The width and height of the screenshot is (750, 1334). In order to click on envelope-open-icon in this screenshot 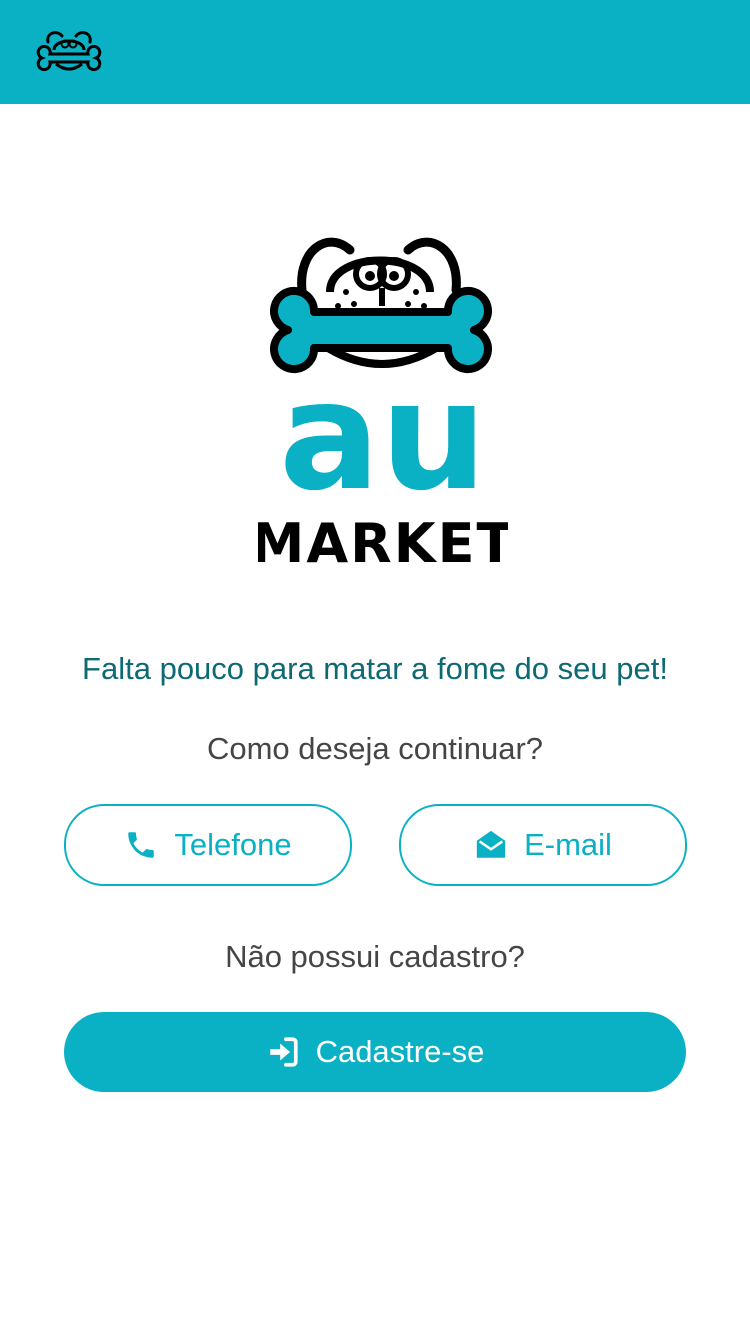, I will do `click(491, 845)`.